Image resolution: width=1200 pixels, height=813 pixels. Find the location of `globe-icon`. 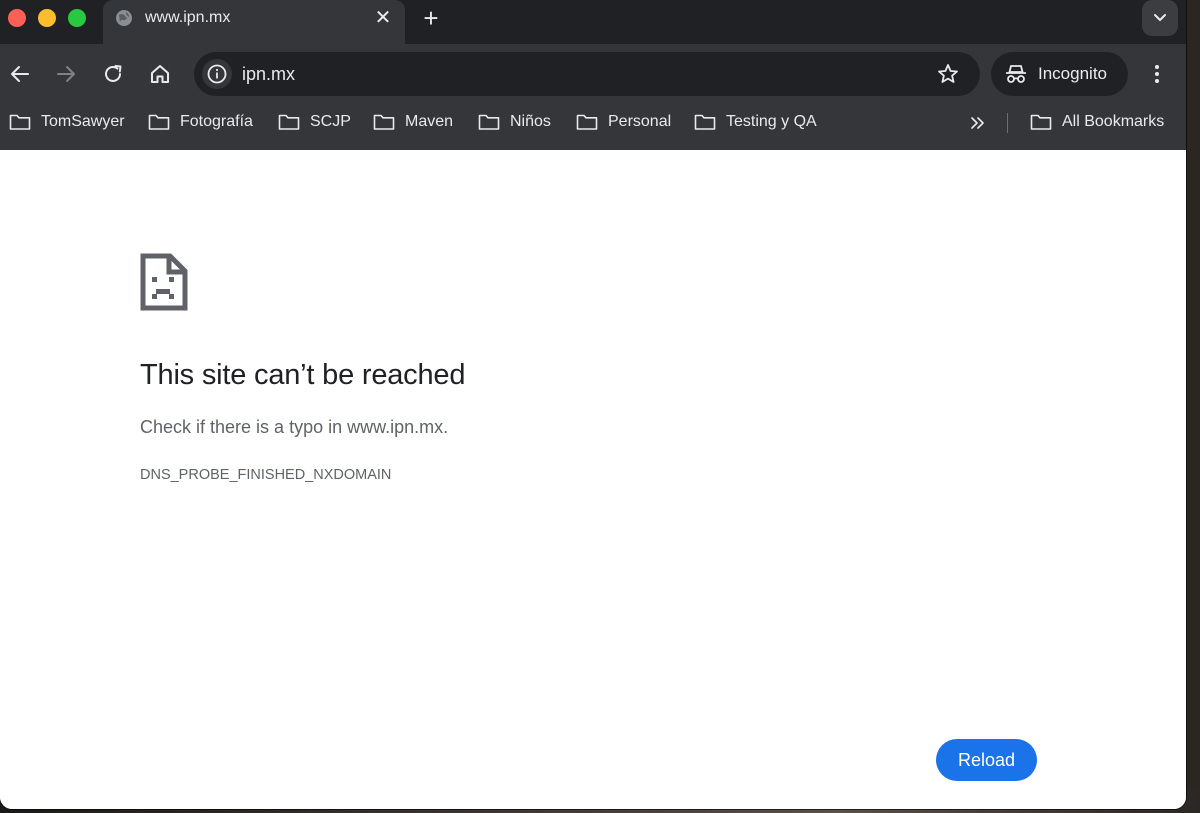

globe-icon is located at coordinates (124, 18).